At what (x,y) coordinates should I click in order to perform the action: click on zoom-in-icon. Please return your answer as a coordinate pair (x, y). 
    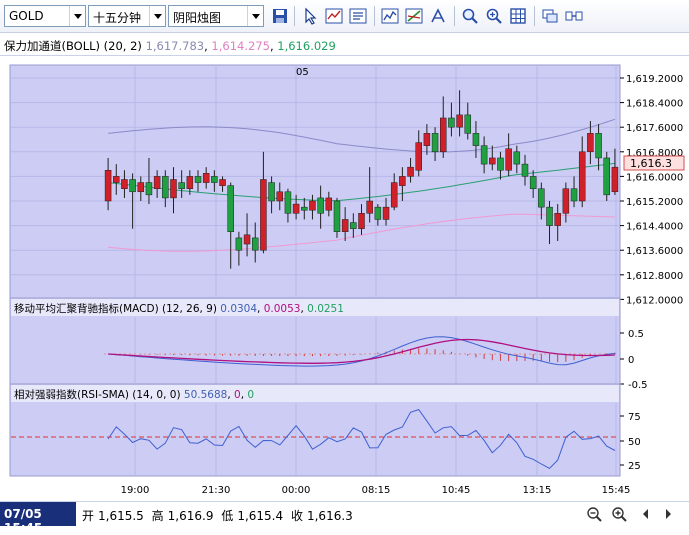
    Looking at the image, I should click on (620, 514).